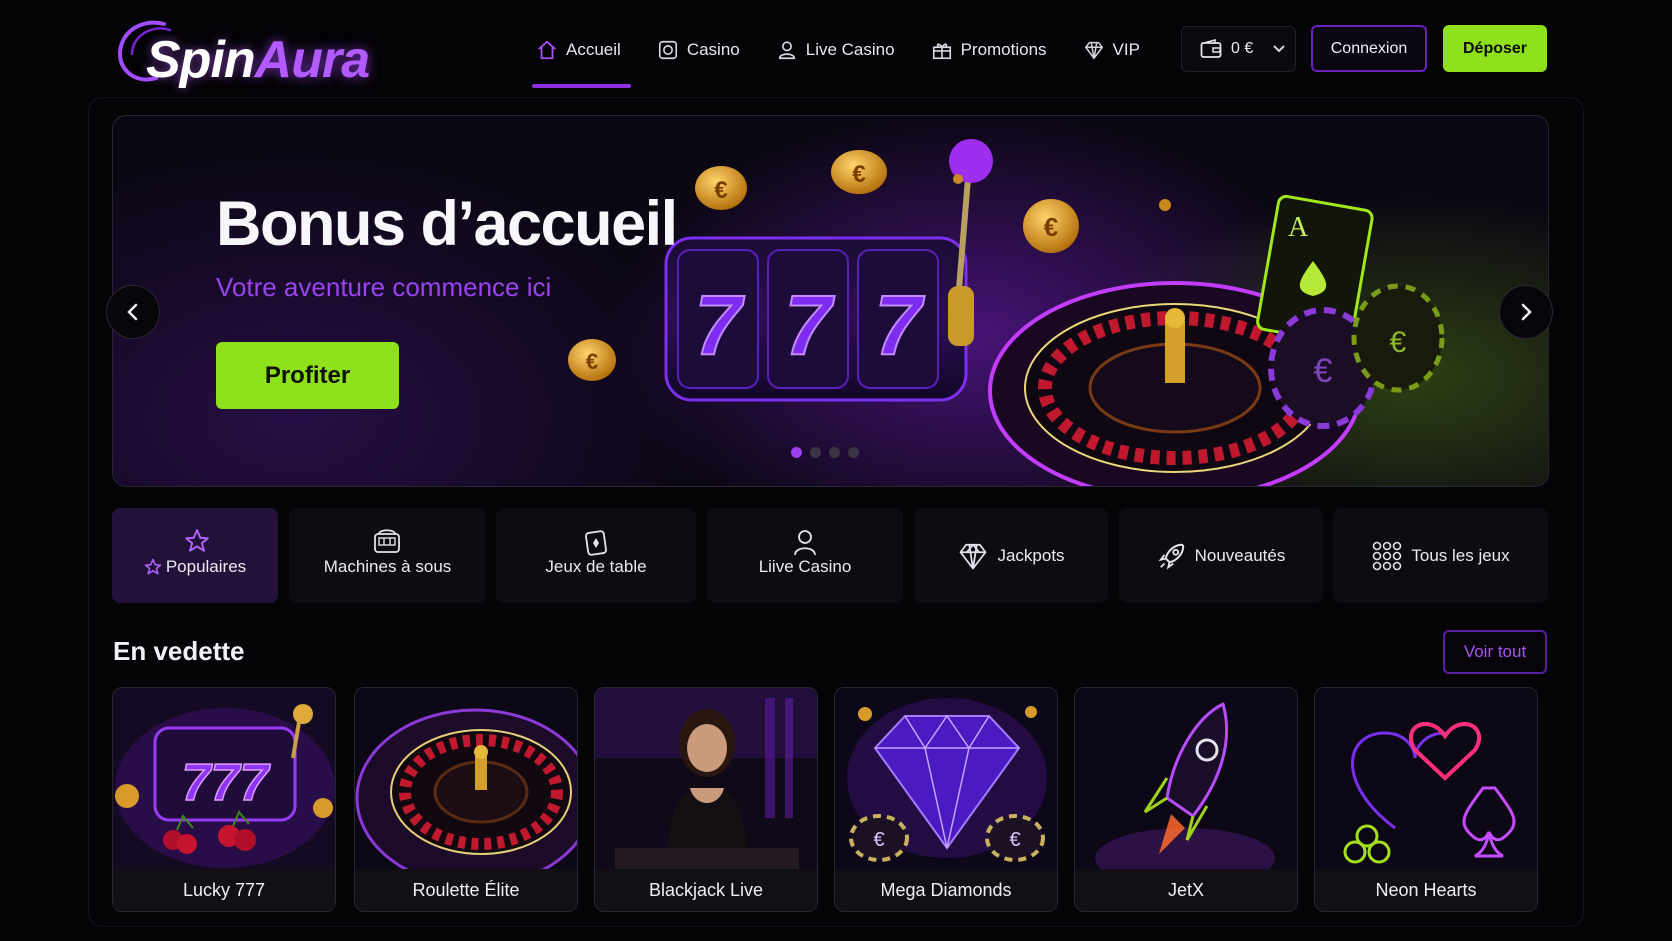 The width and height of the screenshot is (1672, 941). Describe the element at coordinates (179, 651) in the screenshot. I see `featured-section-title: En vedette` at that location.